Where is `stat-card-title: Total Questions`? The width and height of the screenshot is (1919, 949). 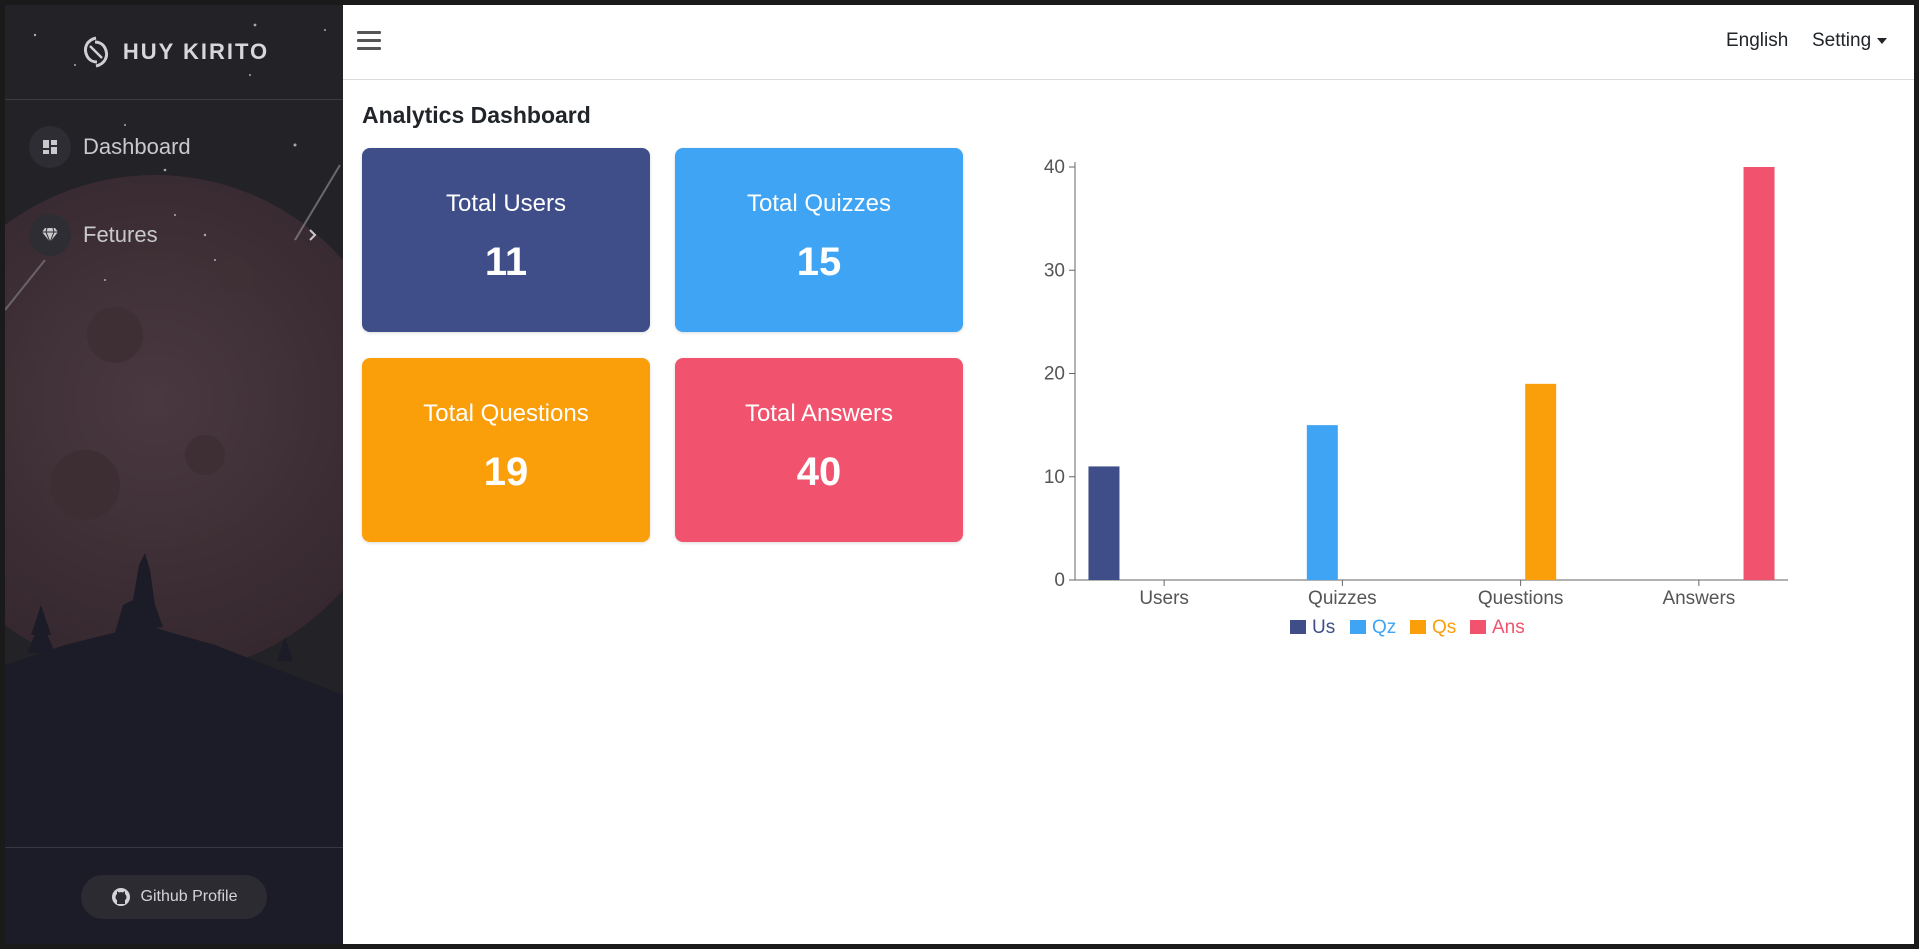
stat-card-title: Total Questions is located at coordinates (506, 413).